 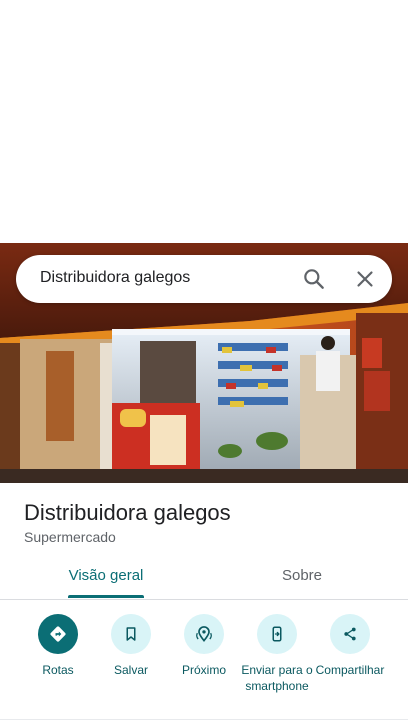 What do you see at coordinates (350, 670) in the screenshot?
I see `share-label: Compartilhar` at bounding box center [350, 670].